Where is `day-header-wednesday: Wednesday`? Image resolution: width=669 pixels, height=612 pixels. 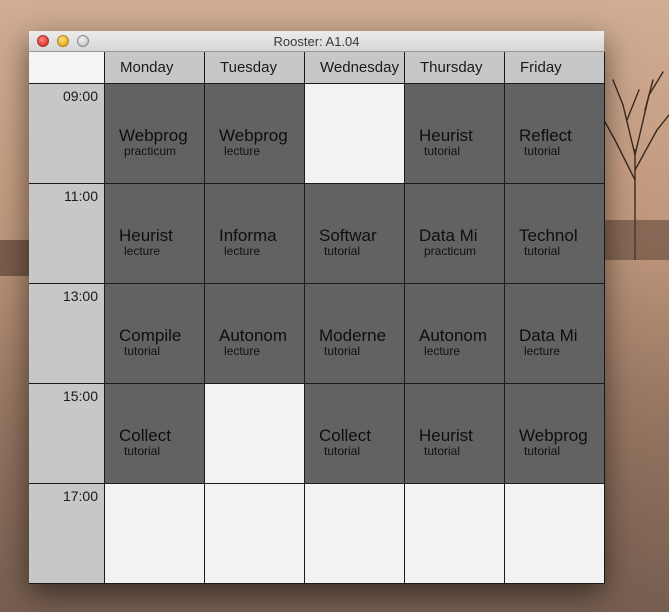 day-header-wednesday: Wednesday is located at coordinates (355, 68).